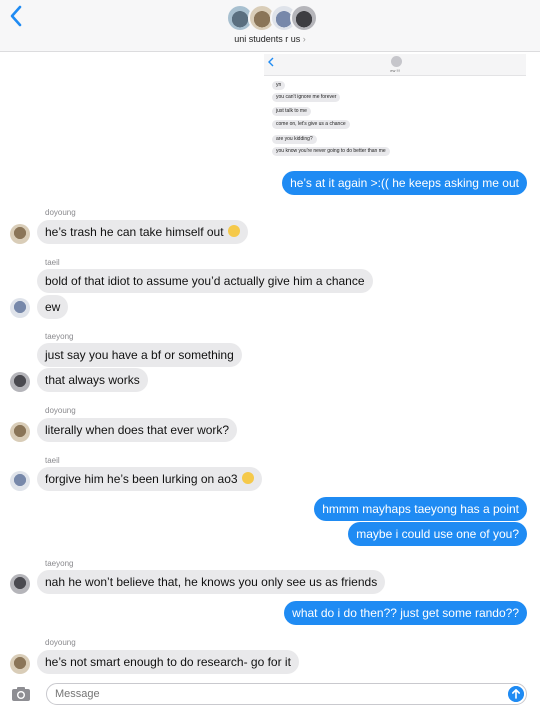 The image size is (540, 709). Describe the element at coordinates (142, 232) in the screenshot. I see `incoming-message: he’s trash he can take himself out` at that location.